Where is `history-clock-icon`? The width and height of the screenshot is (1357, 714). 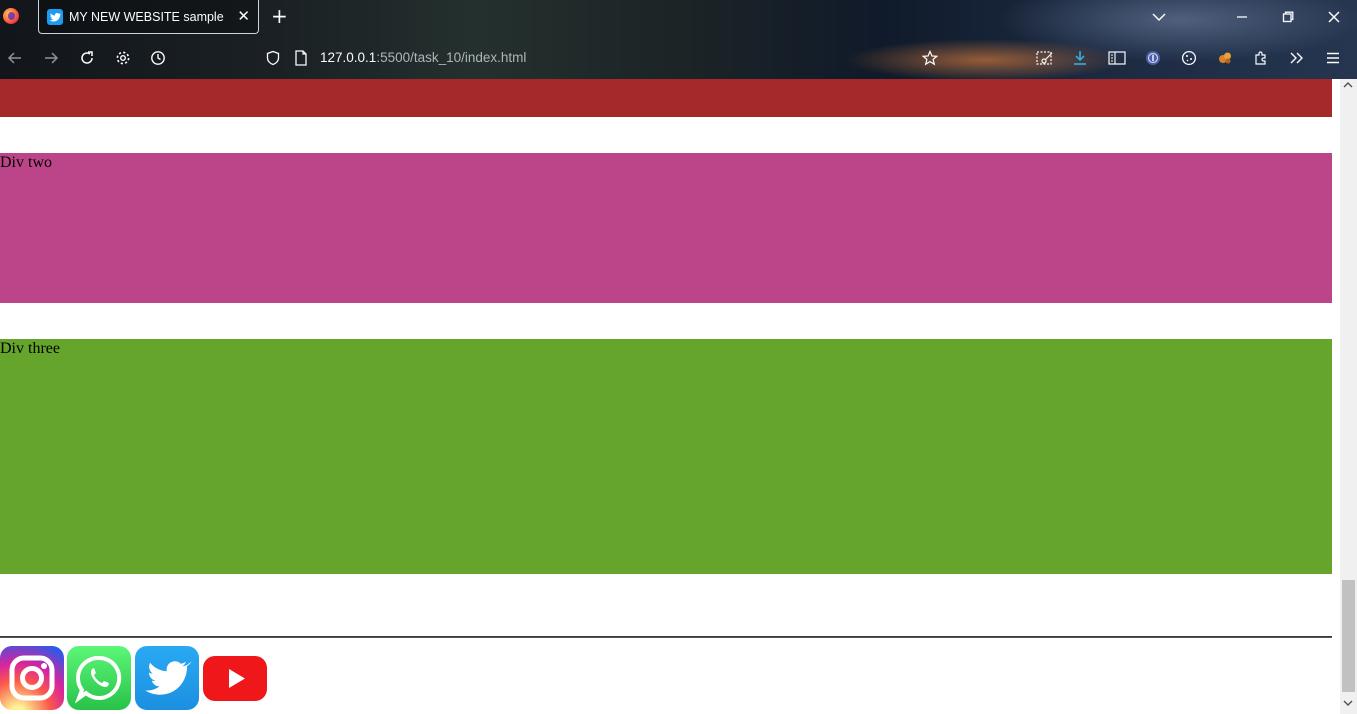
history-clock-icon is located at coordinates (158, 58).